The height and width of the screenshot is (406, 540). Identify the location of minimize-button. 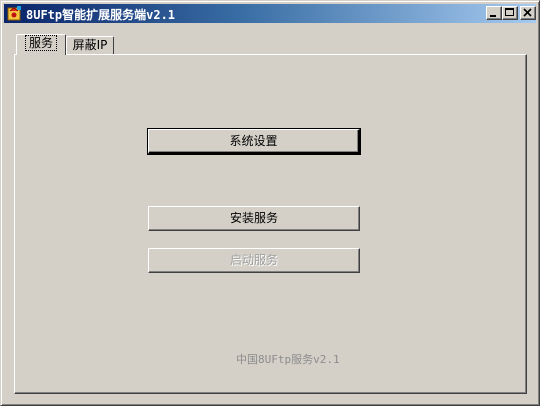
(494, 13).